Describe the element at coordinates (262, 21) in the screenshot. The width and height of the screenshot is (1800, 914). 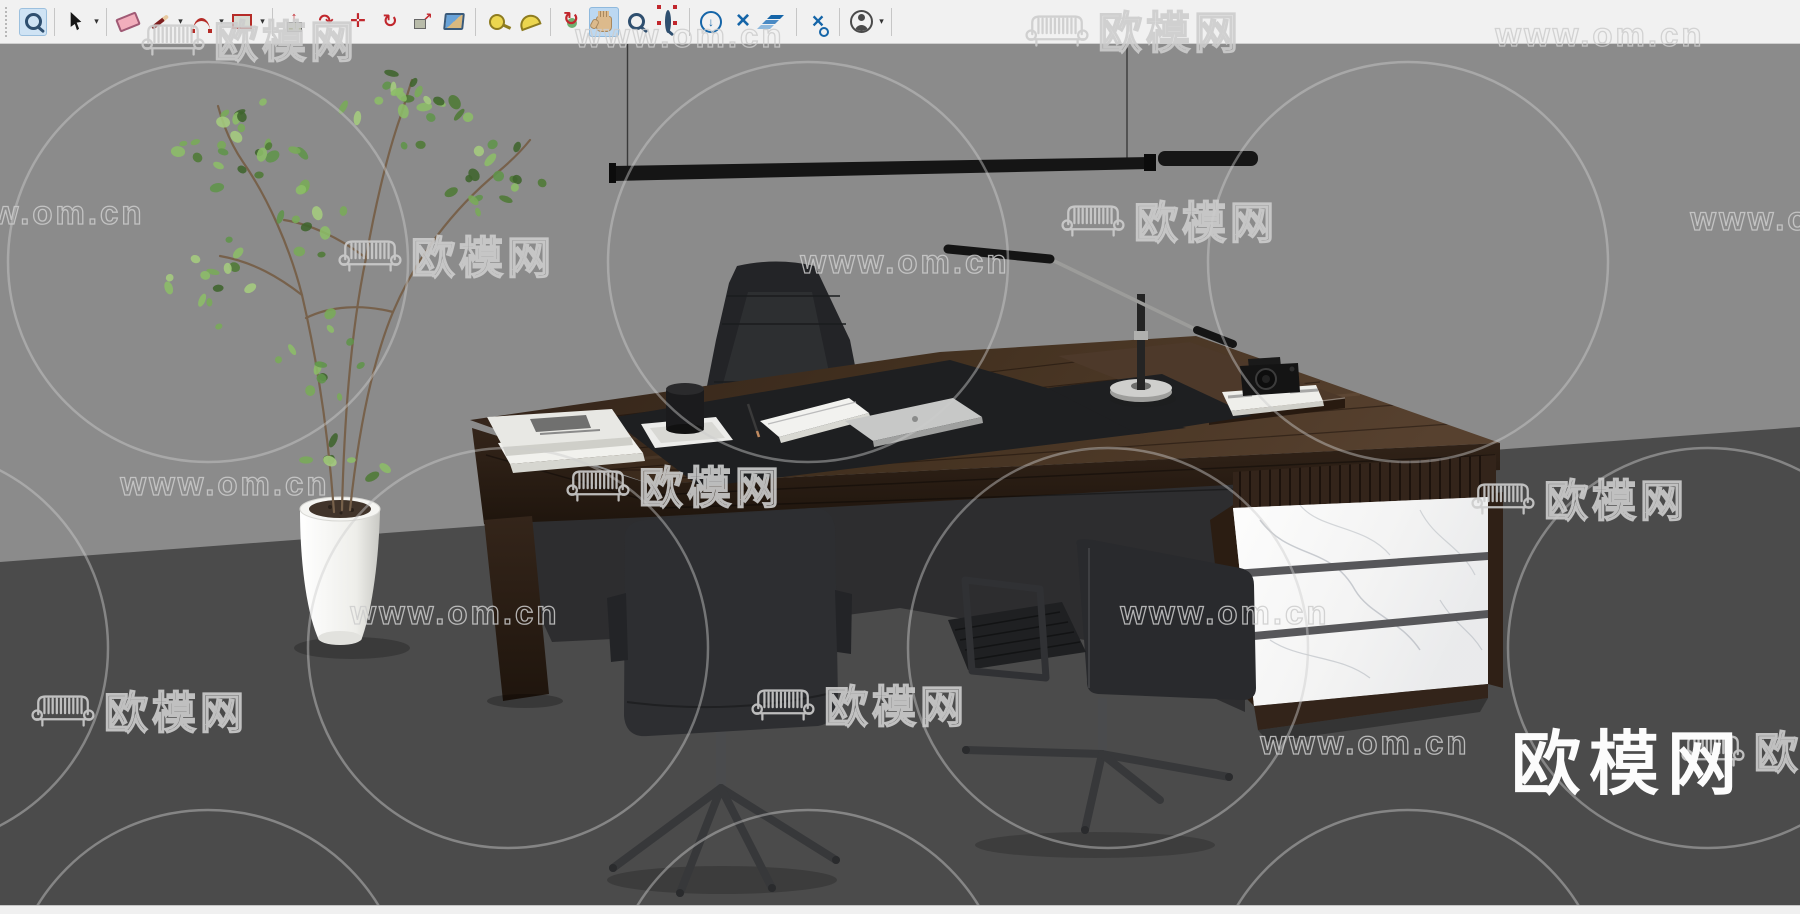
I see `rectangle-tool-dropdown: ▾` at that location.